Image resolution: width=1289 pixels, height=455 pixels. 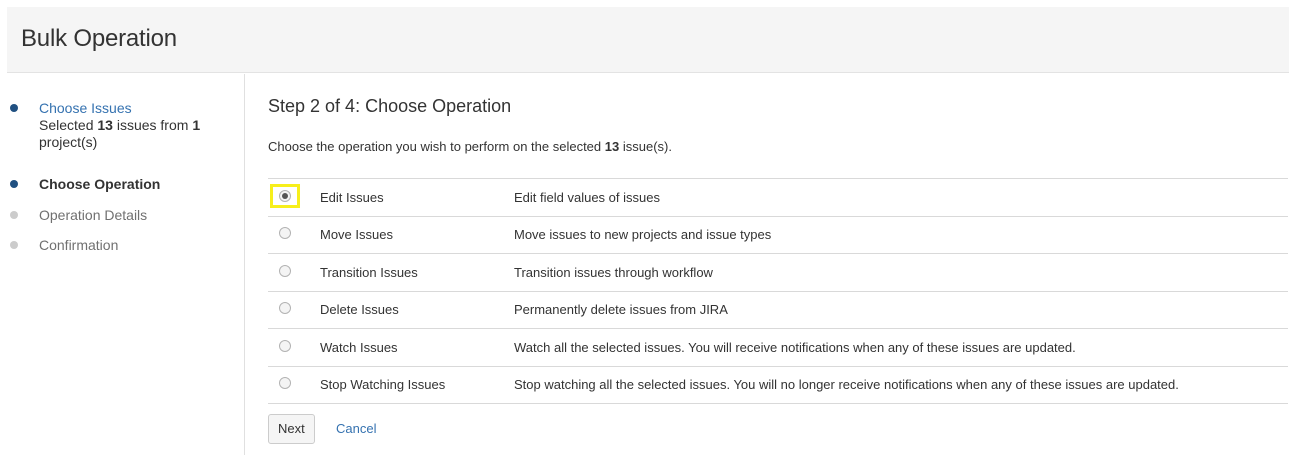 I want to click on next-button: Next, so click(x=291, y=429).